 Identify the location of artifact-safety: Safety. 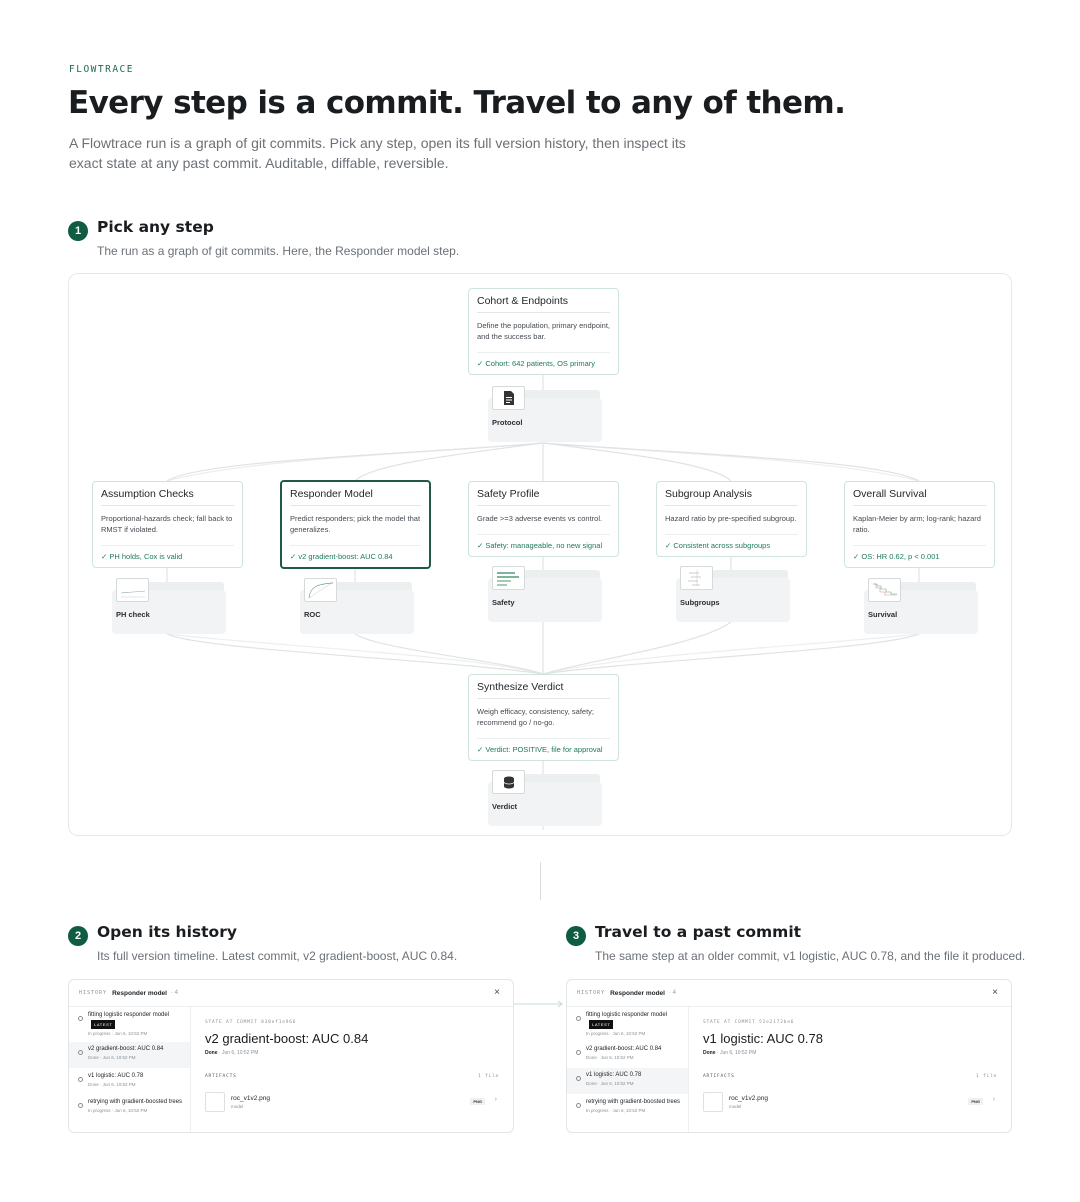
(545, 594).